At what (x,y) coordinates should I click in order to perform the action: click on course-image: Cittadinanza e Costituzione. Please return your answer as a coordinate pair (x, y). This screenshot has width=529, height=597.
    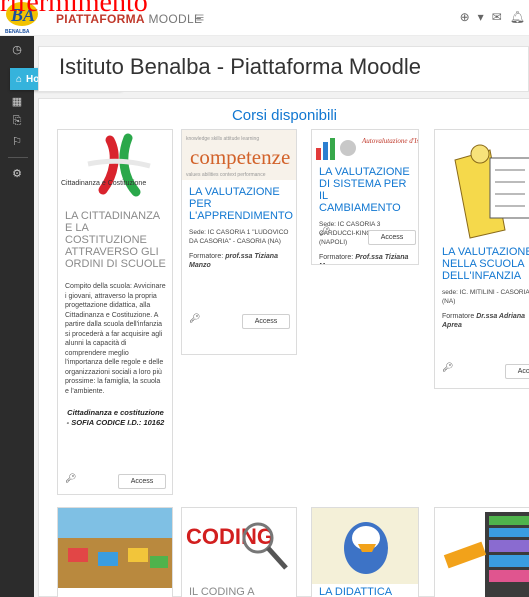
    Looking at the image, I should click on (115, 170).